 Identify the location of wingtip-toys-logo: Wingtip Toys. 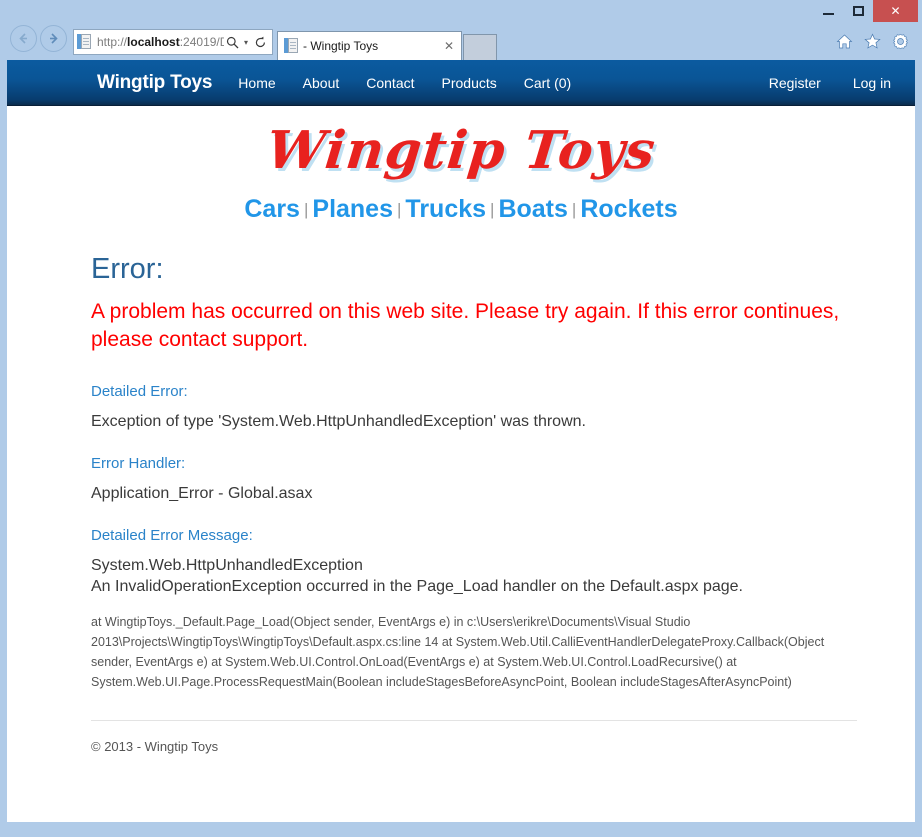
(461, 150).